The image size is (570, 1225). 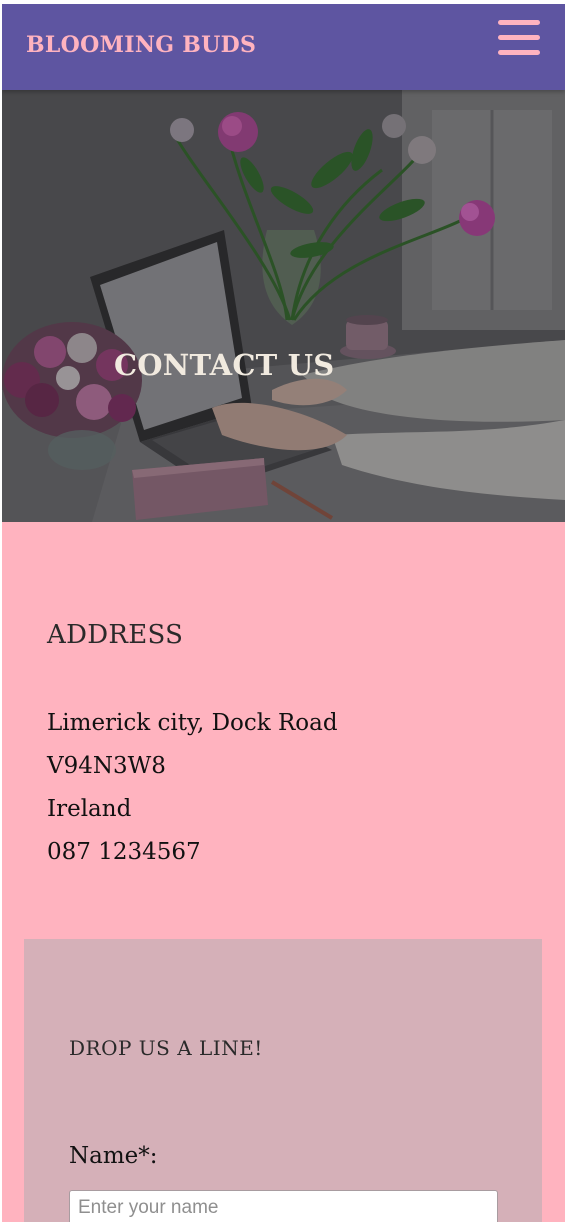 I want to click on name-label: Name*:, so click(x=113, y=1156).